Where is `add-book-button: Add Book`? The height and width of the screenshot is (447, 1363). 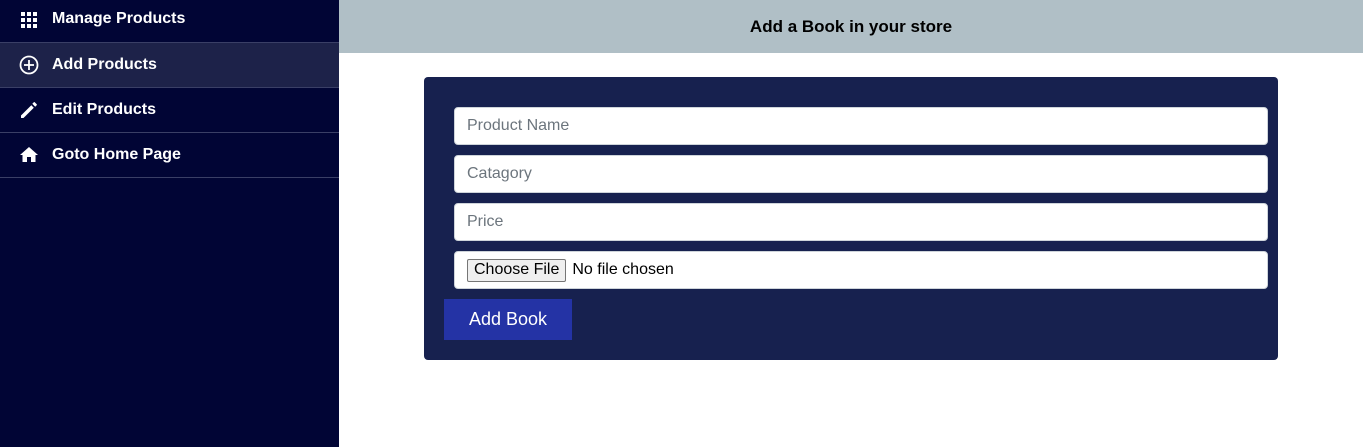
add-book-button: Add Book is located at coordinates (508, 319).